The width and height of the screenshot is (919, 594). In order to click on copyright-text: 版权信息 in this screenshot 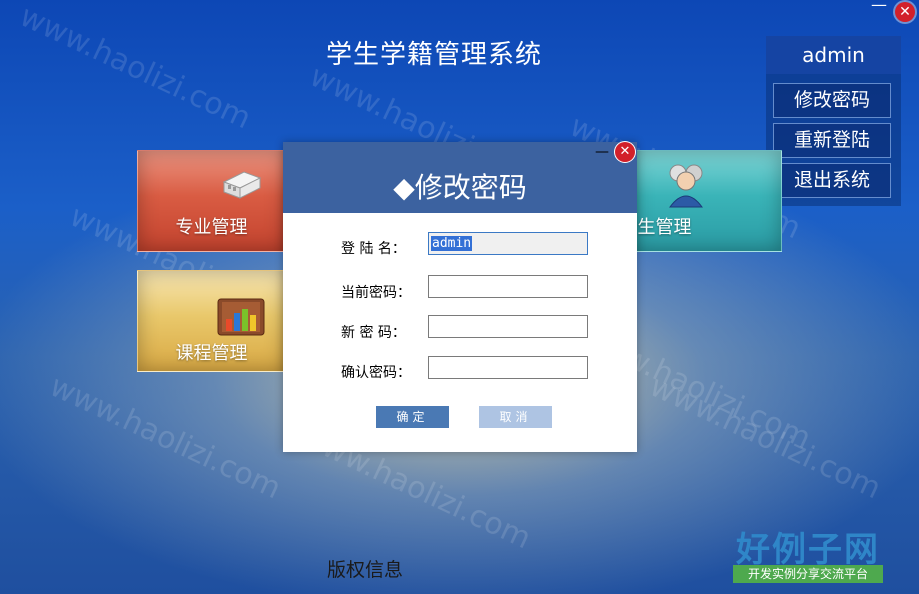, I will do `click(365, 570)`.